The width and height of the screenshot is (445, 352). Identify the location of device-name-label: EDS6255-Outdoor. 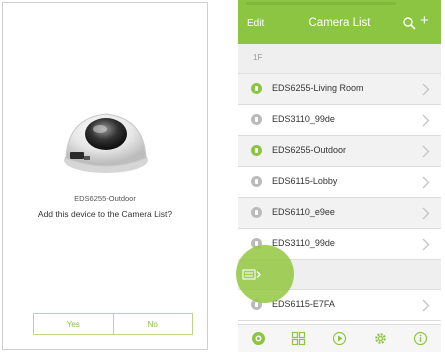
(105, 198).